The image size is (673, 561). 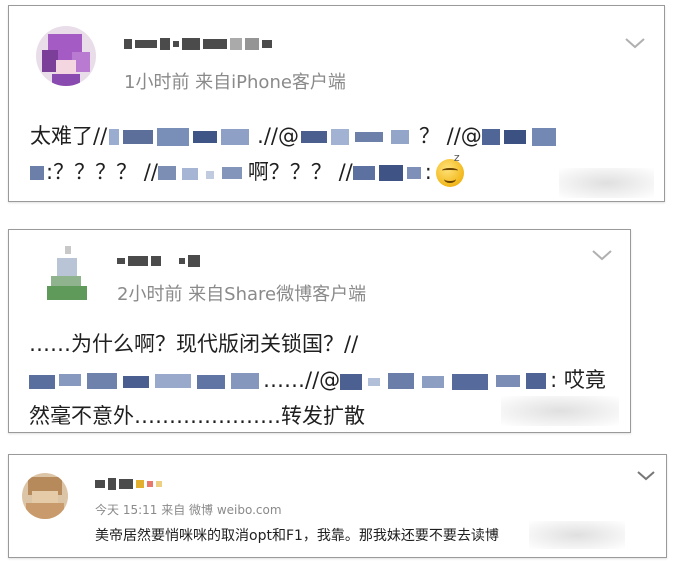 I want to click on sleepy-smile-emoji-icon: z, so click(x=449, y=169).